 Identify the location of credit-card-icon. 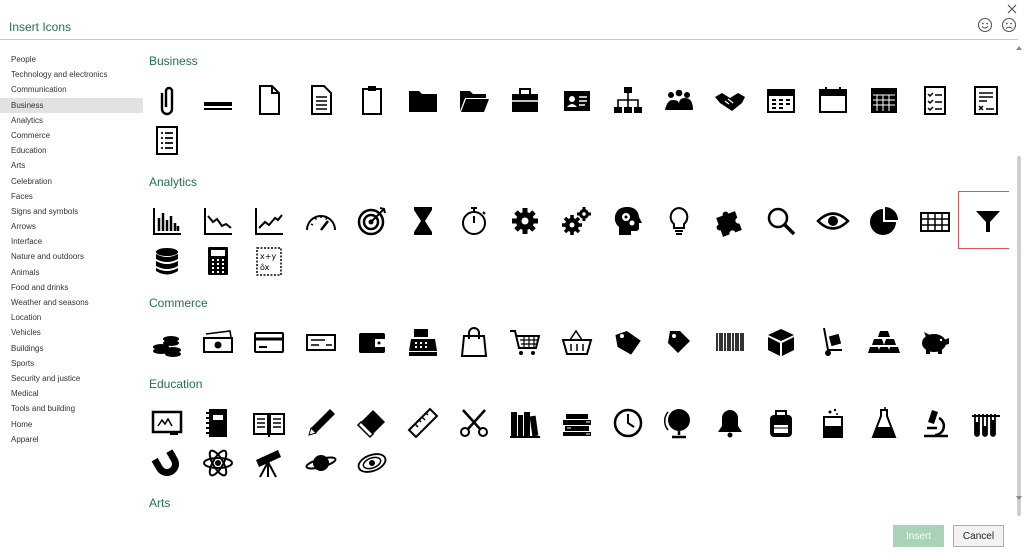
(269, 342).